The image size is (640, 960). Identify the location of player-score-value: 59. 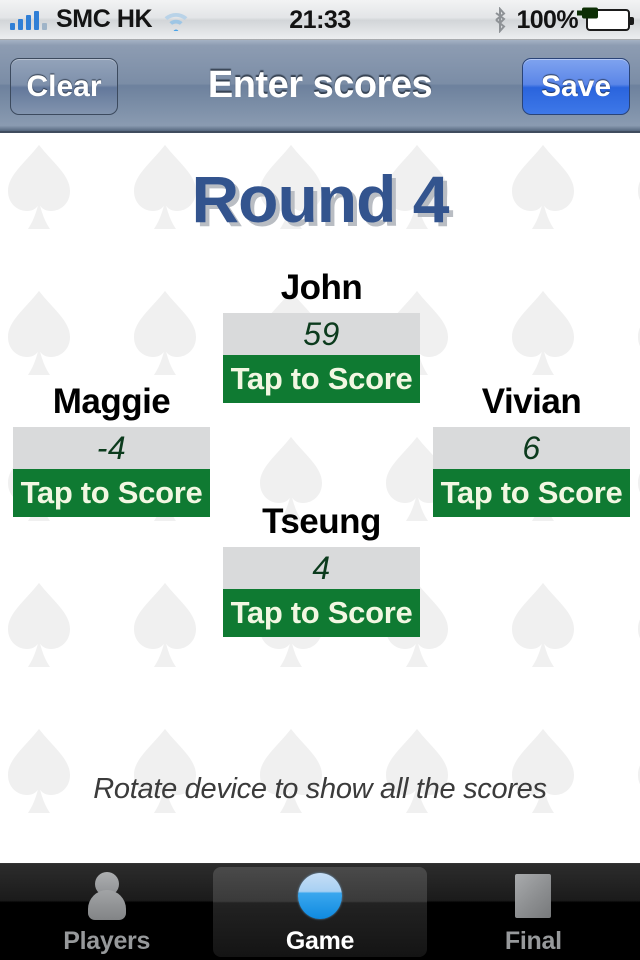
(321, 334).